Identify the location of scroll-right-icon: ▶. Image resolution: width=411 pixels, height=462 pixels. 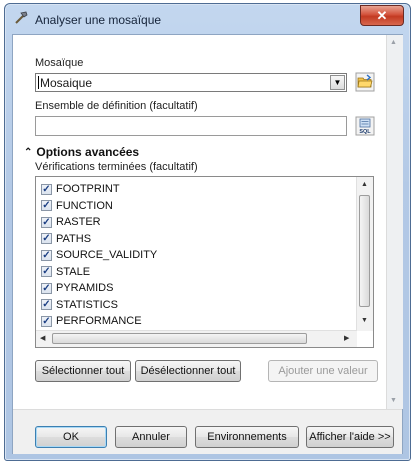
(346, 338).